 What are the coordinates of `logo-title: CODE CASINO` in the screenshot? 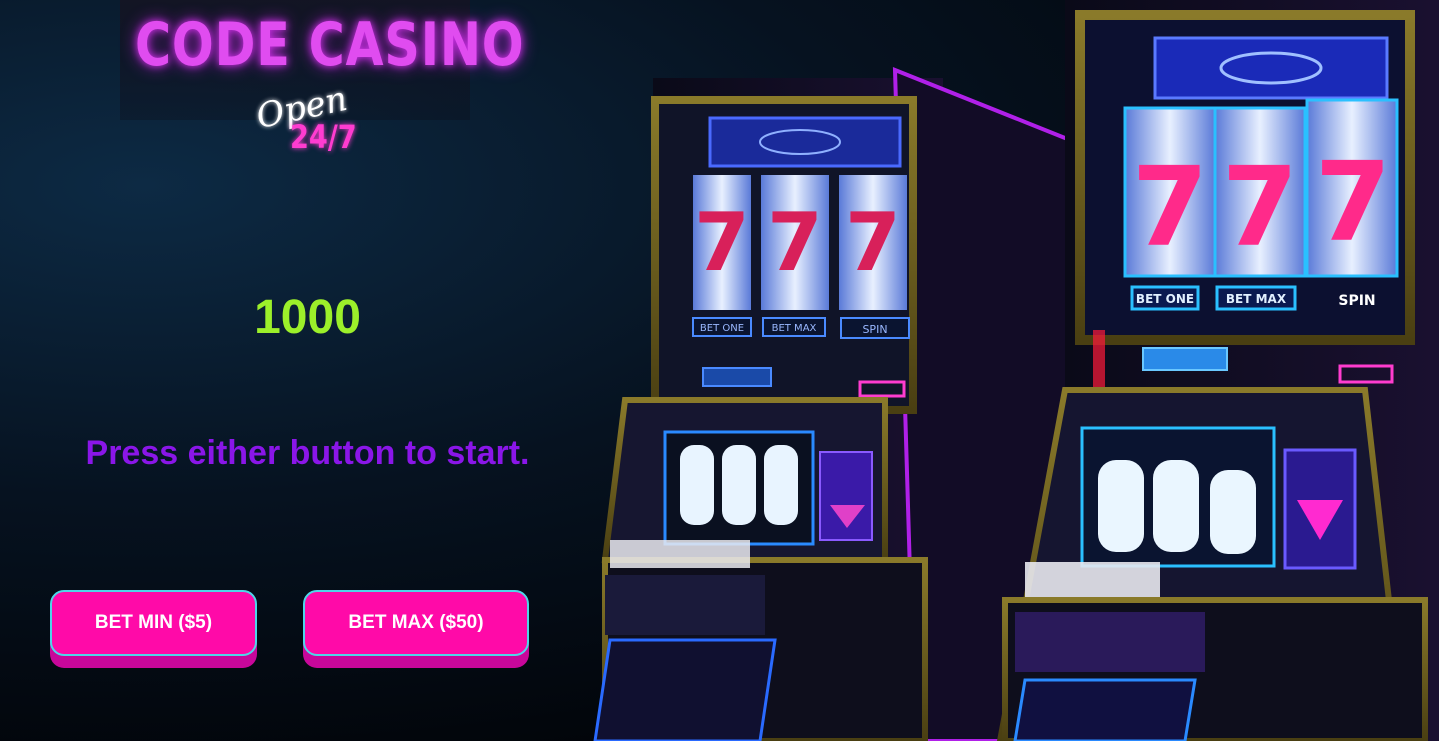 It's located at (330, 45).